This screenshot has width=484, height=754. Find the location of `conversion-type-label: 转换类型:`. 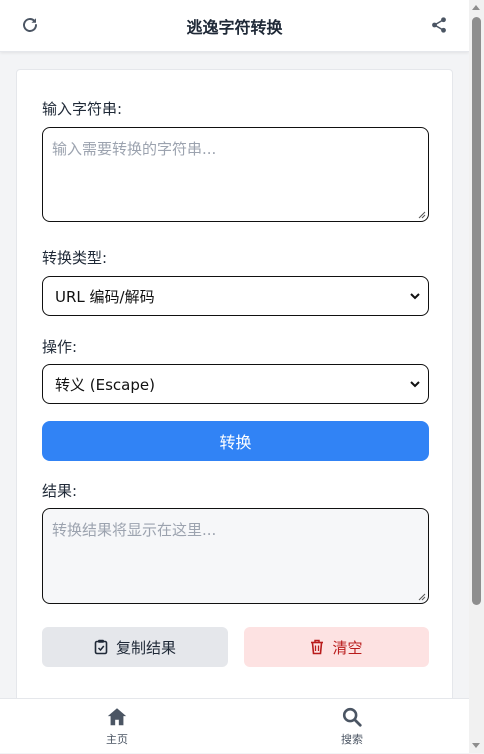

conversion-type-label: 转换类型: is located at coordinates (75, 258).